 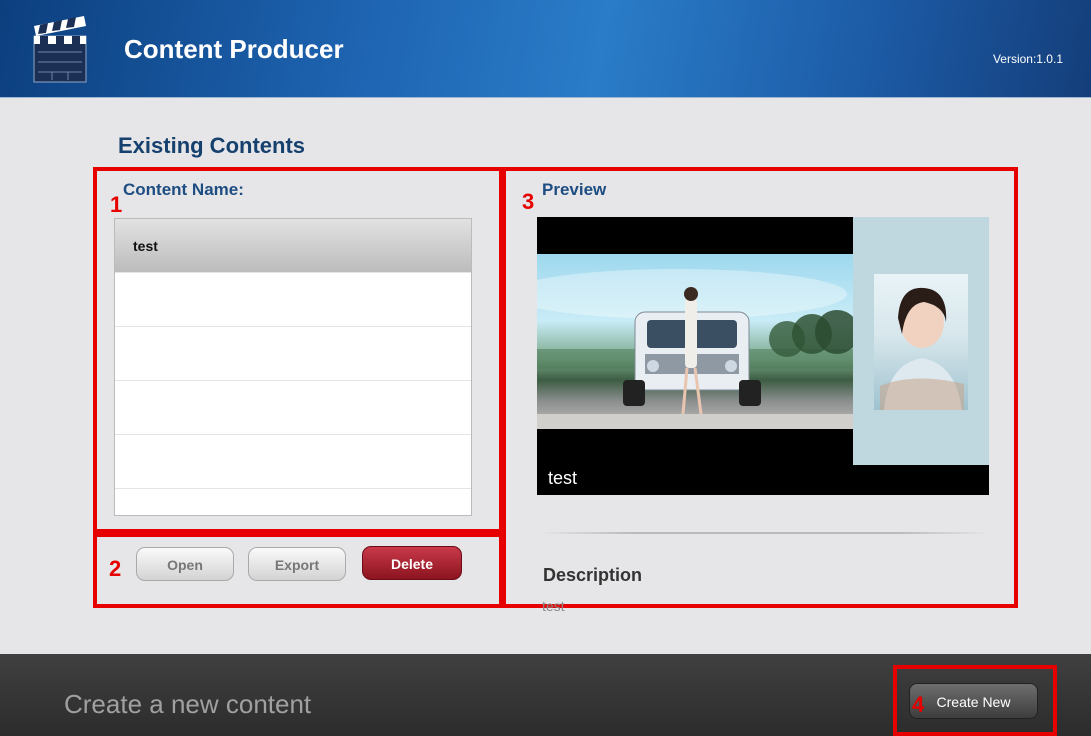 I want to click on preview-caption: test, so click(x=563, y=478).